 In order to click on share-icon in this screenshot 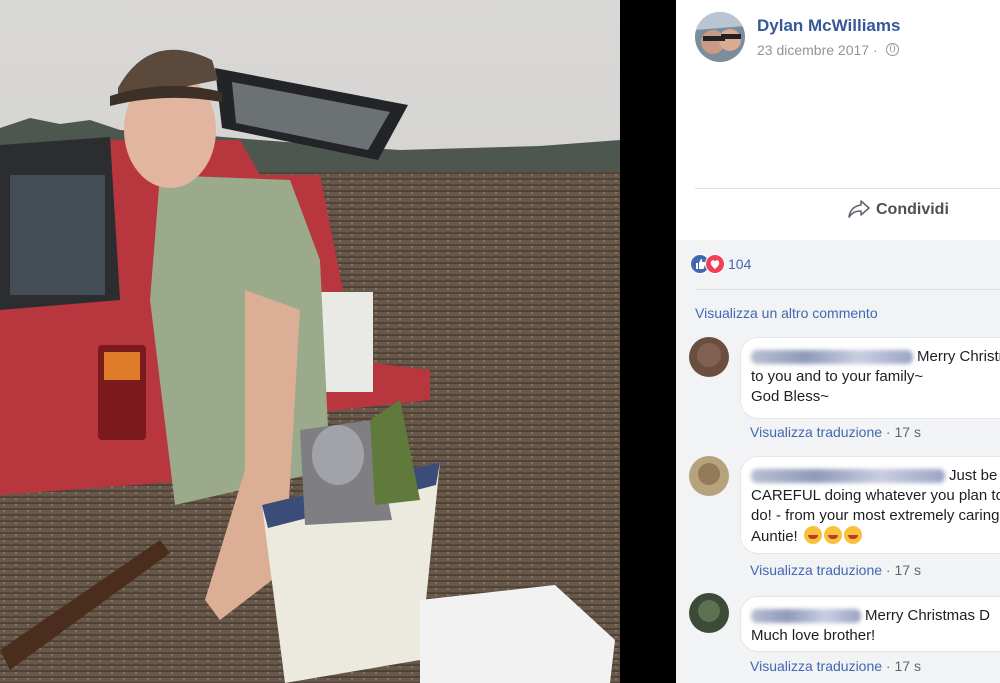, I will do `click(859, 209)`.